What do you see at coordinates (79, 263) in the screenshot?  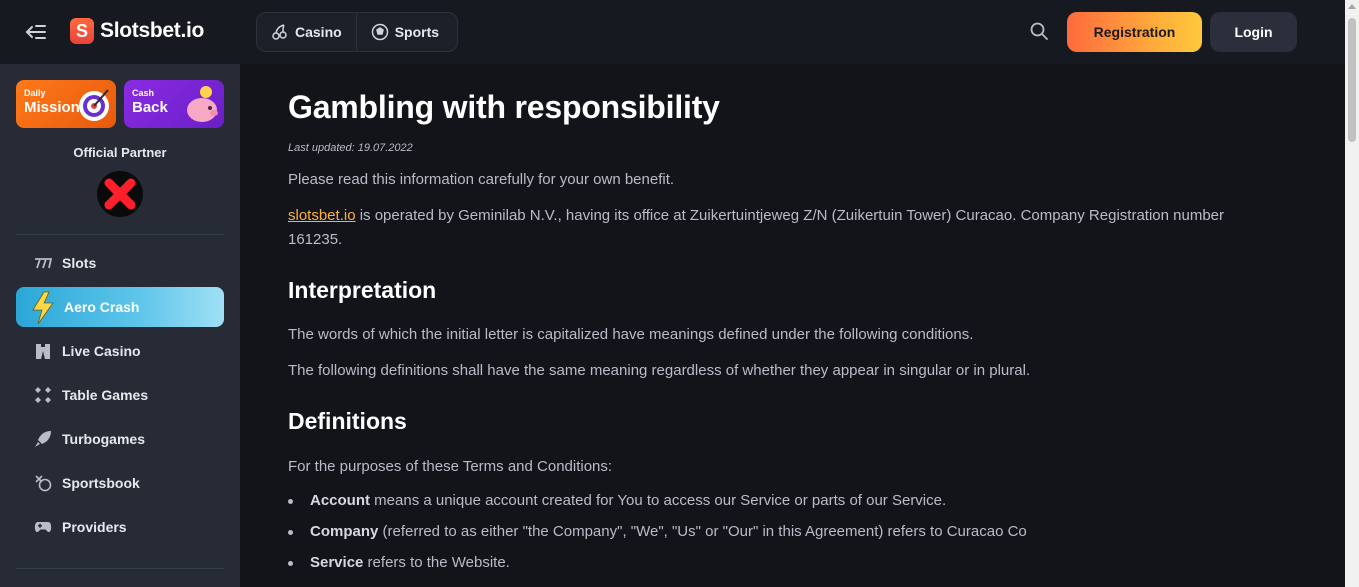 I see `sidebar-item-label: Slots` at bounding box center [79, 263].